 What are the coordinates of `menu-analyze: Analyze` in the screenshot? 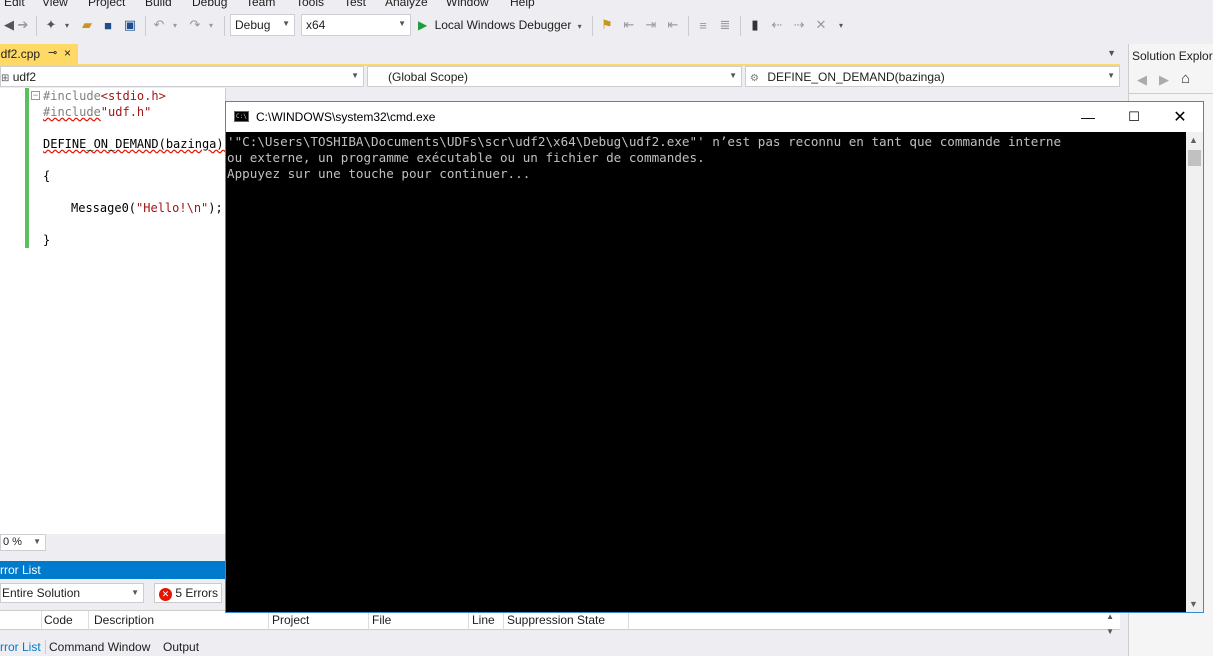 It's located at (406, 4).